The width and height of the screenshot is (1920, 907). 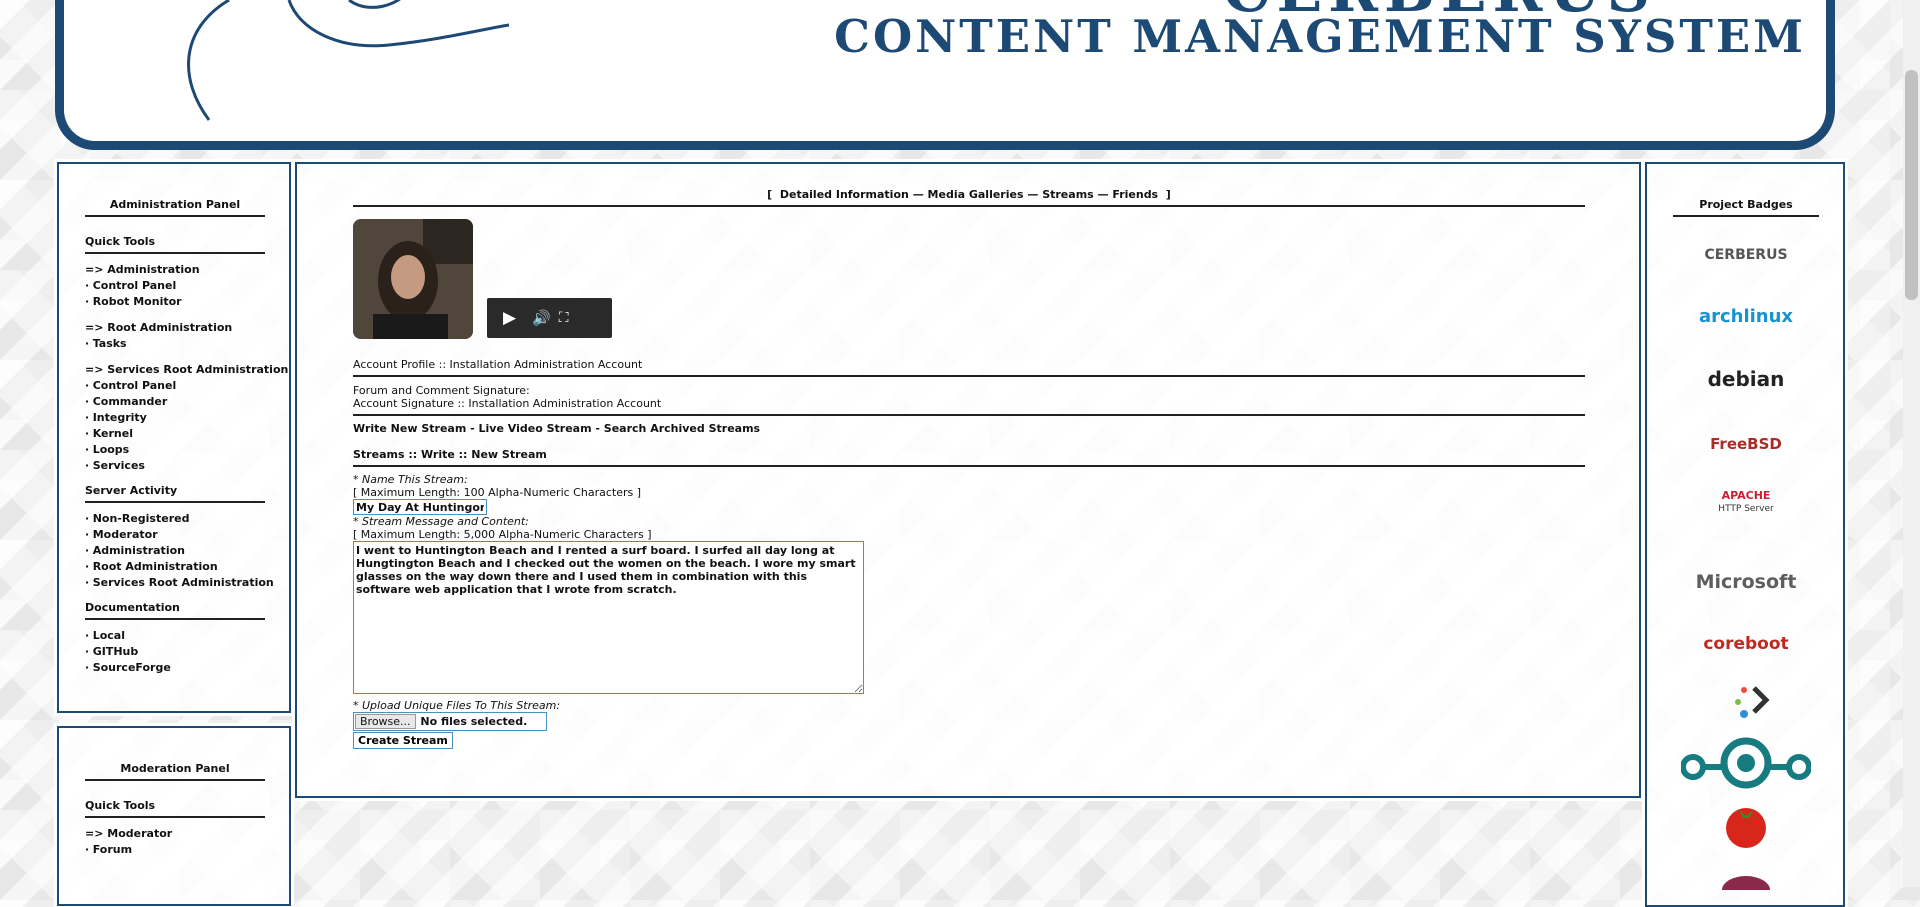 What do you see at coordinates (976, 194) in the screenshot?
I see `tab-media-galleries: Media Galleries` at bounding box center [976, 194].